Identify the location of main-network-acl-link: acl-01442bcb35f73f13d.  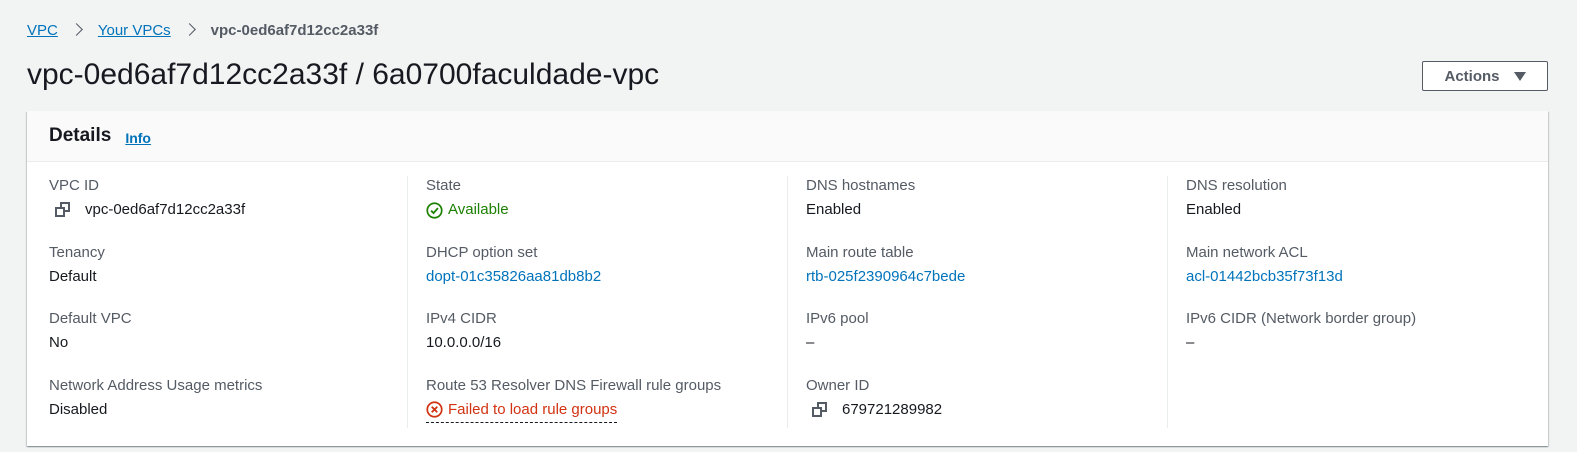
(1366, 277).